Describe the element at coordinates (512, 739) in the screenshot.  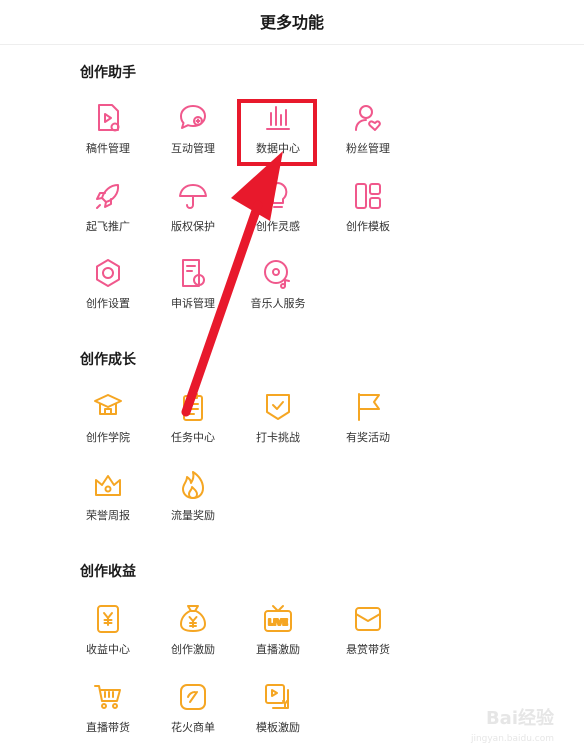
I see `watermark-url: jingyan.baidu.com` at that location.